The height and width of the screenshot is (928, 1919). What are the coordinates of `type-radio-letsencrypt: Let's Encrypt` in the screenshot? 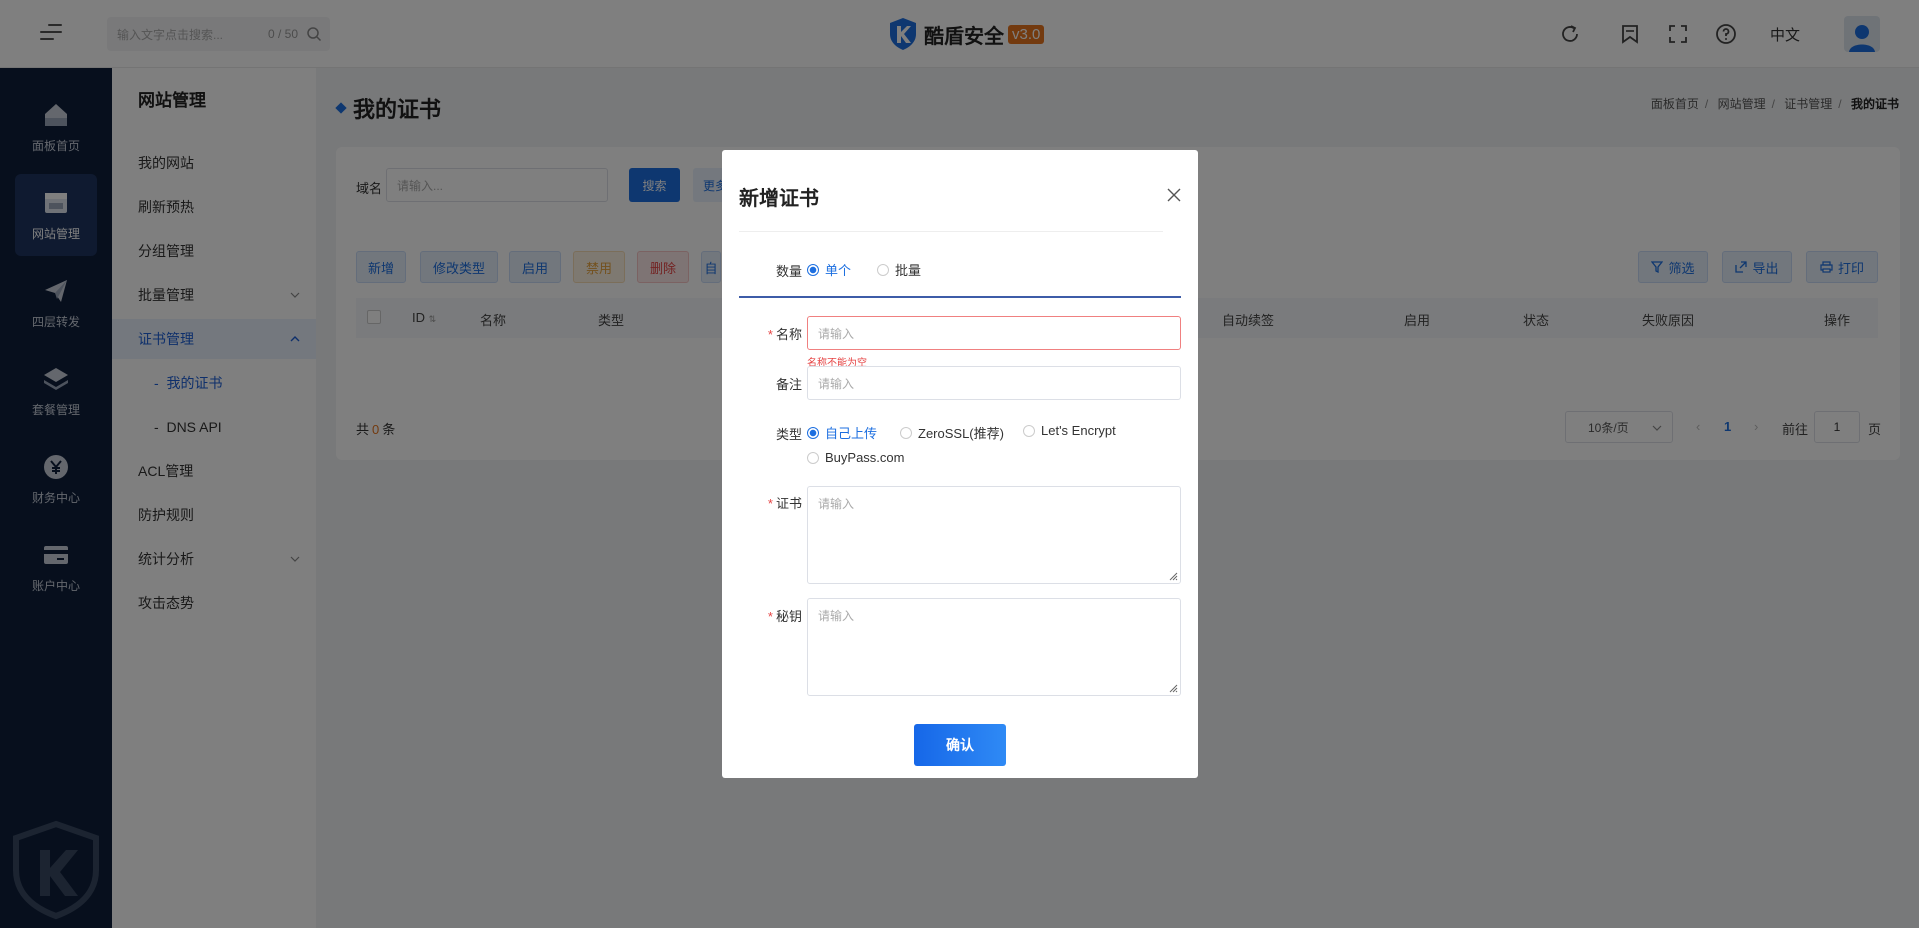 It's located at (1069, 430).